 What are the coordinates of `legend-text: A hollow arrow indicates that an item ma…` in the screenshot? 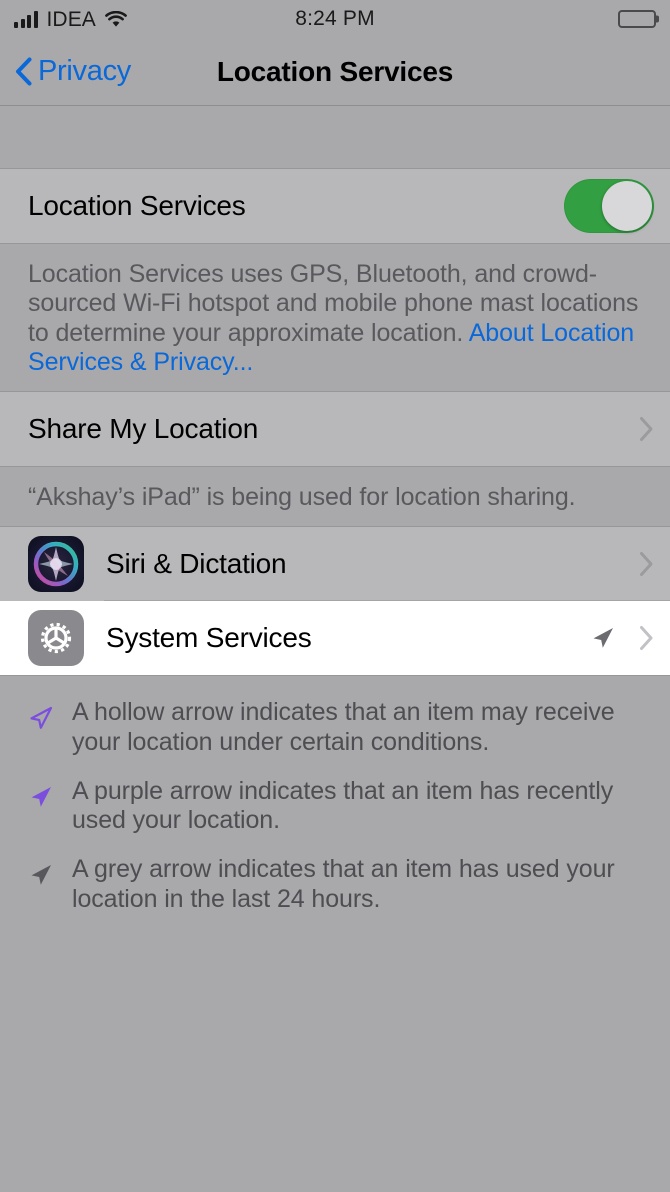 It's located at (343, 727).